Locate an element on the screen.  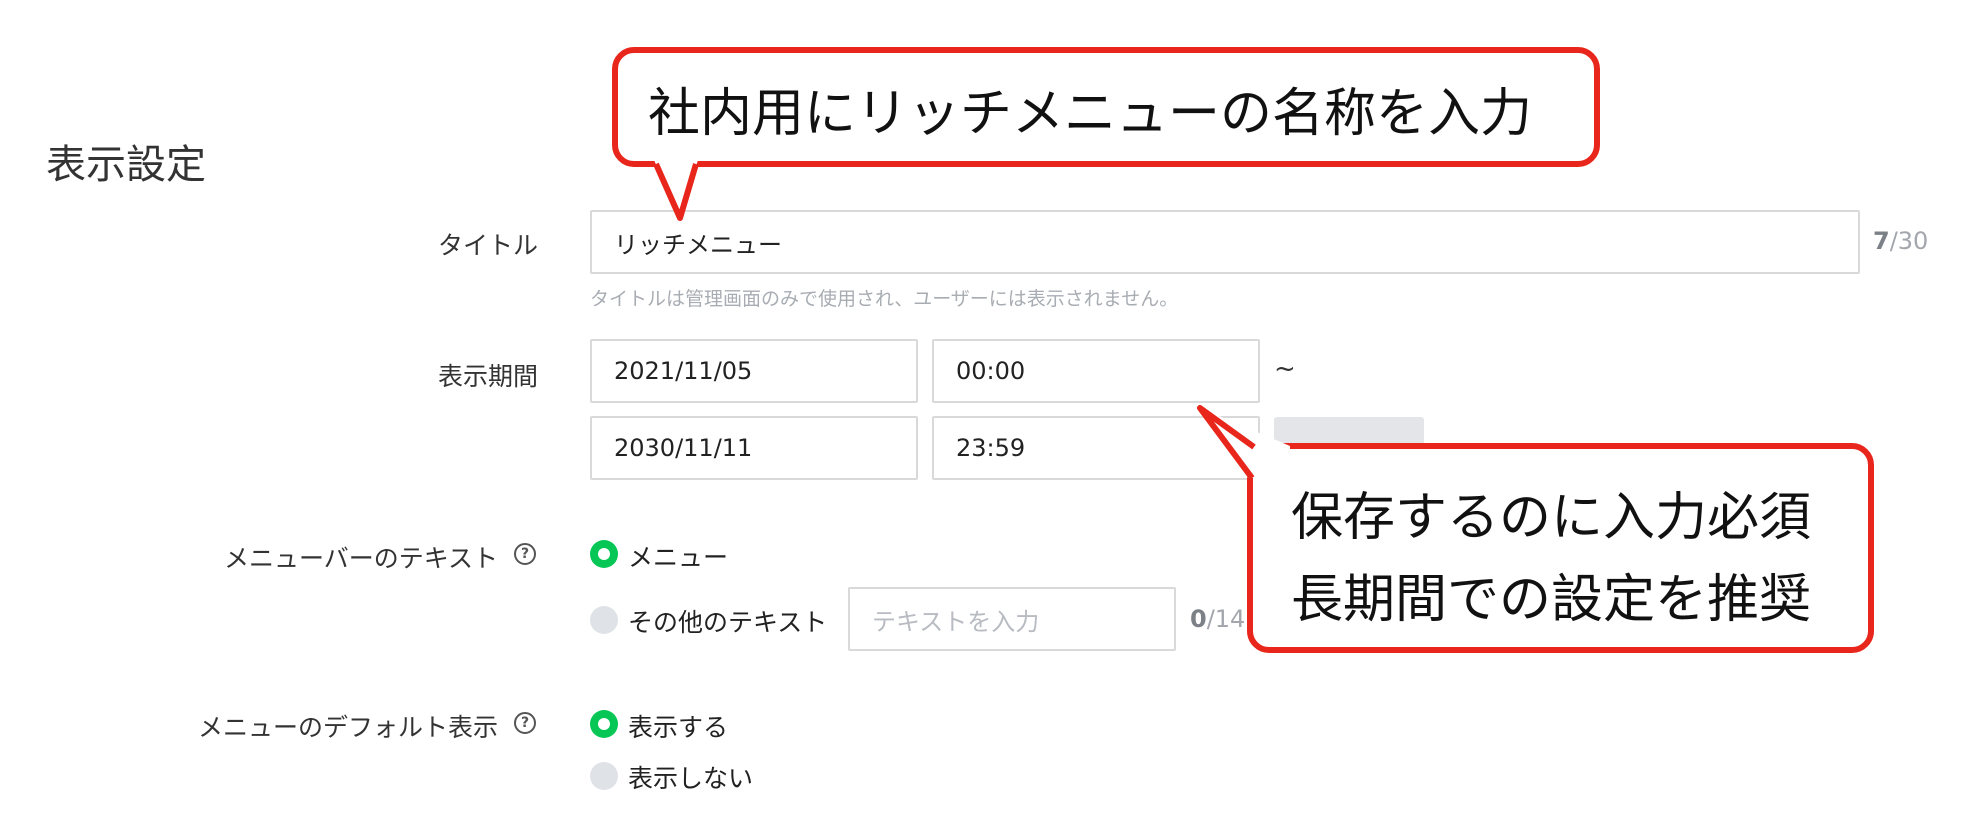
title-input: リッチメニュー is located at coordinates (1225, 242).